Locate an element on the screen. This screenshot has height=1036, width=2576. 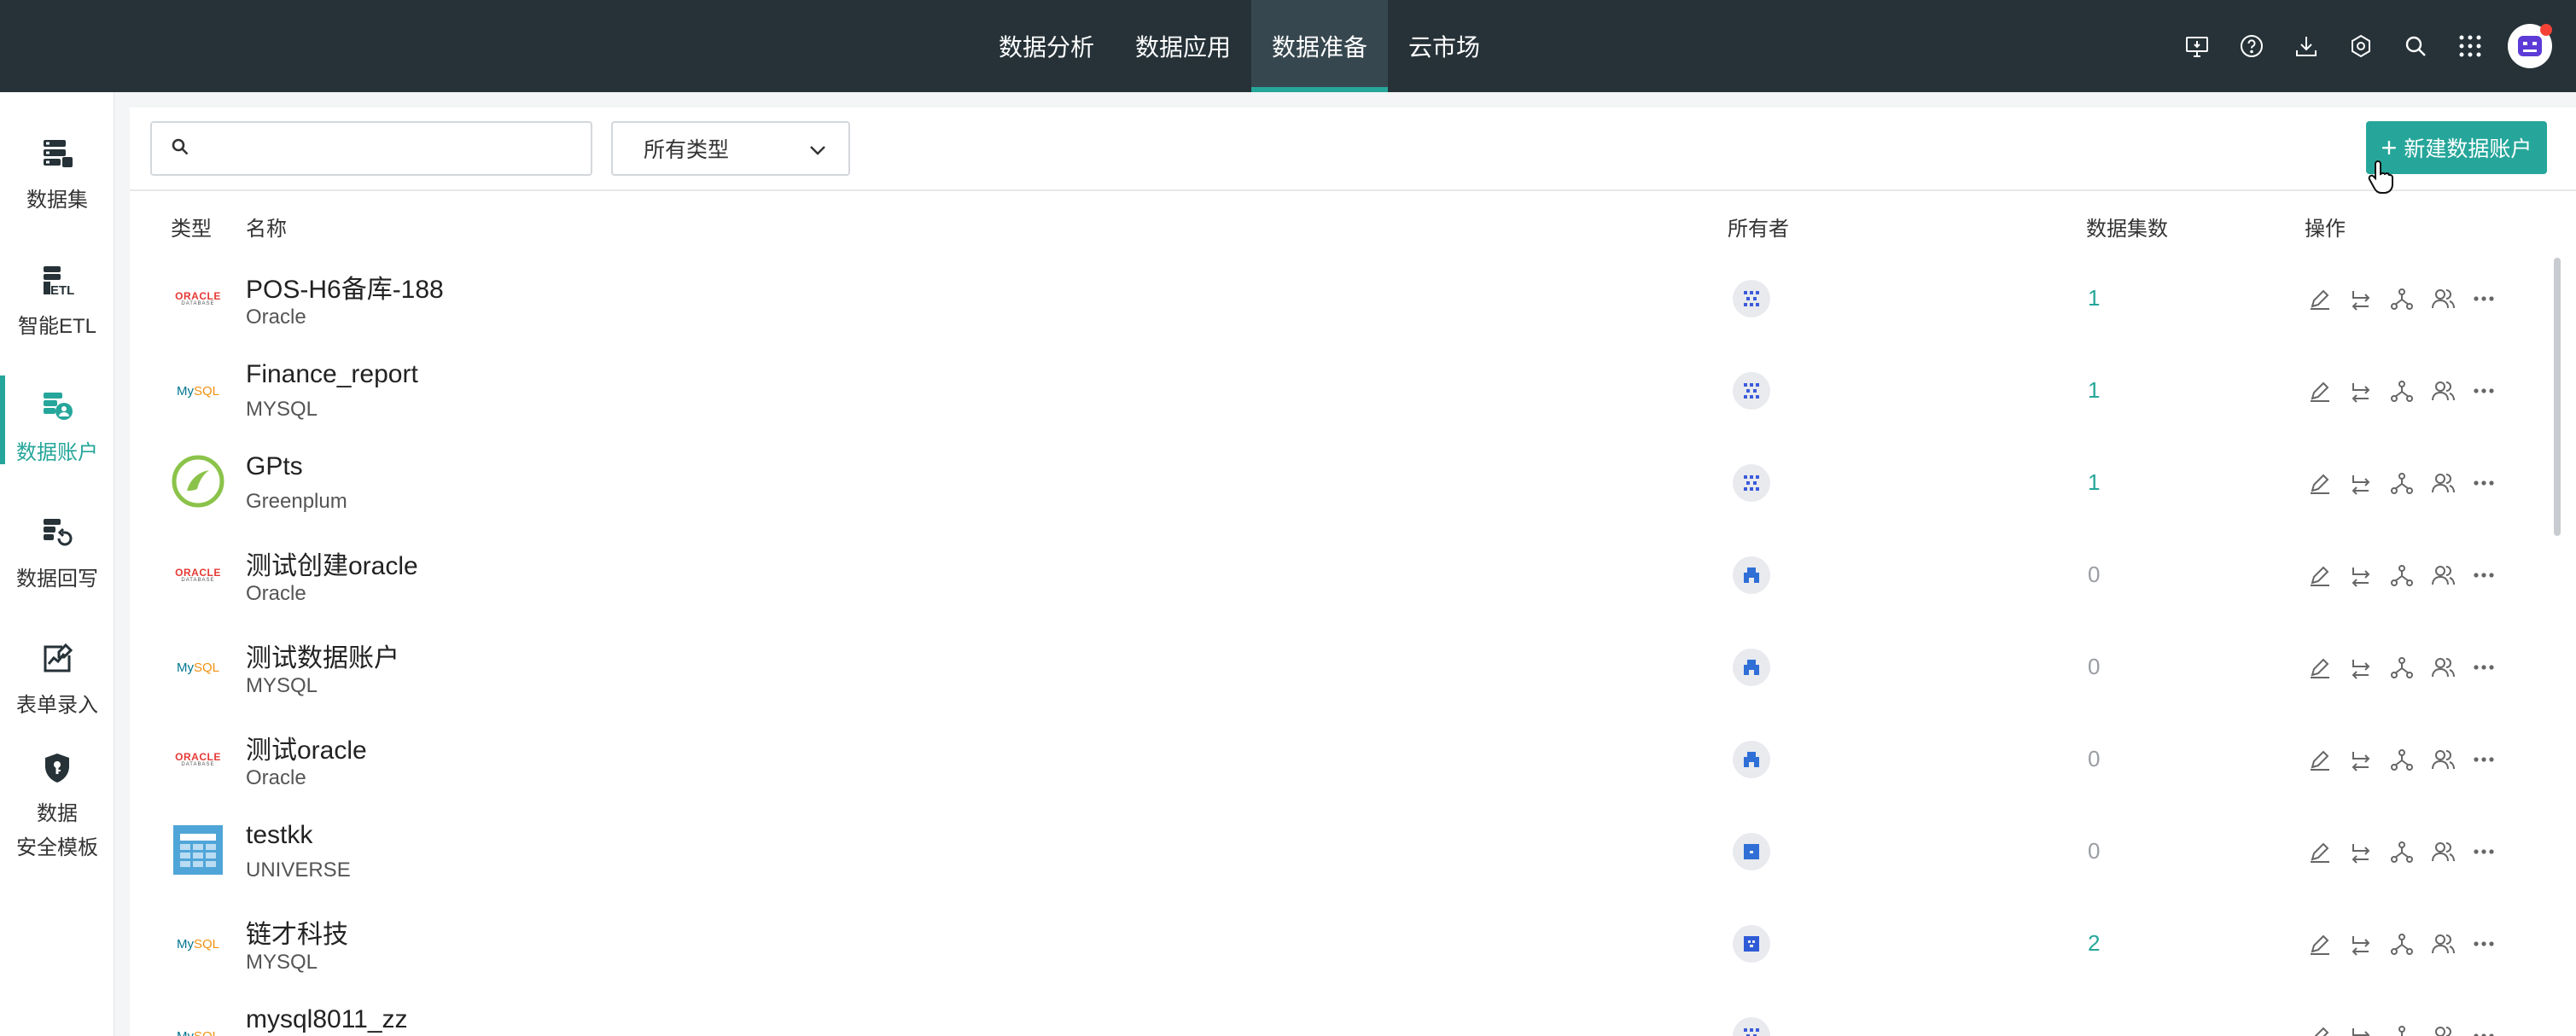
tab-data-analysis: 数据分析 is located at coordinates (1046, 46).